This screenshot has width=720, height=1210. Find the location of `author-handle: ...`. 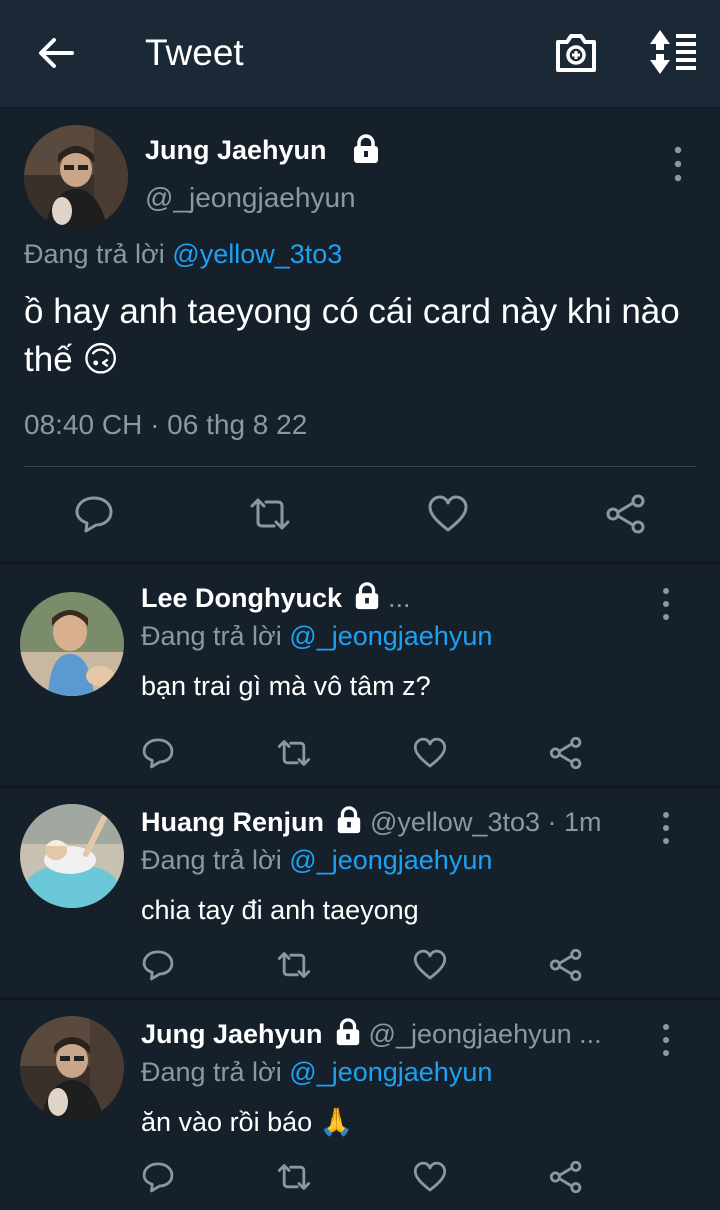

author-handle: ... is located at coordinates (399, 598).